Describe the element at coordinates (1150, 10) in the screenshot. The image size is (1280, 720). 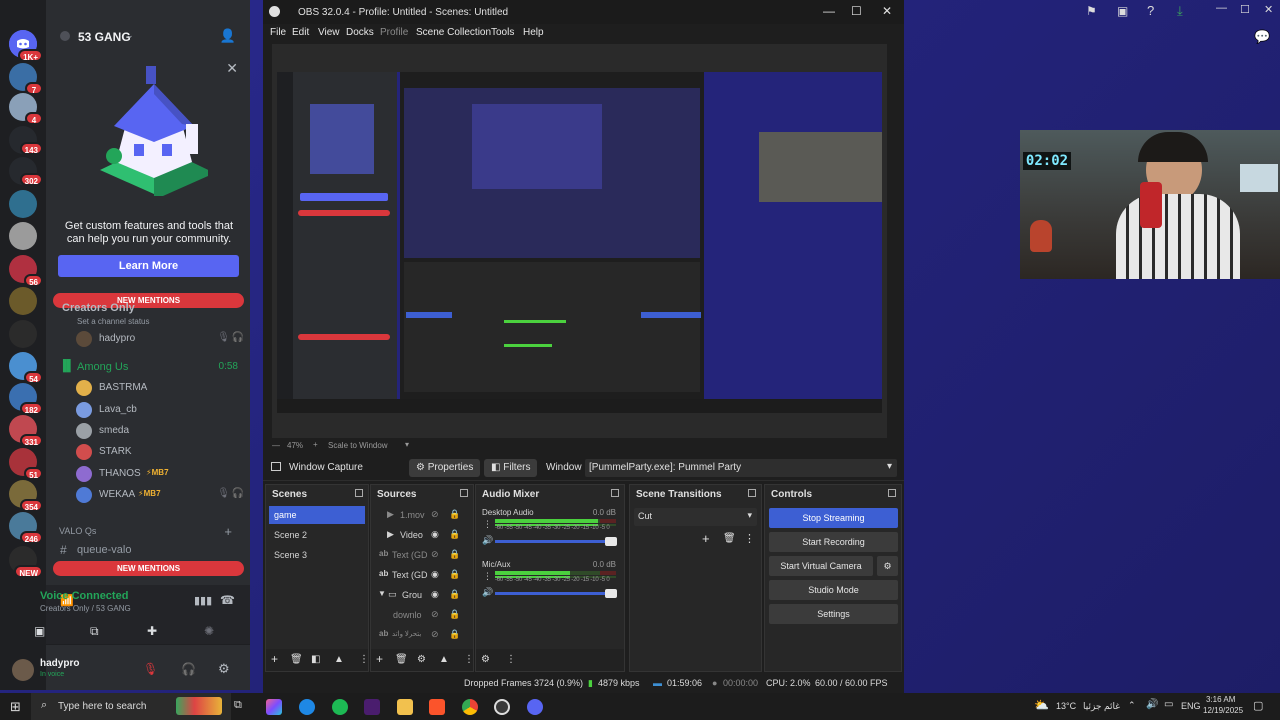
I see `help-icon: ?` at that location.